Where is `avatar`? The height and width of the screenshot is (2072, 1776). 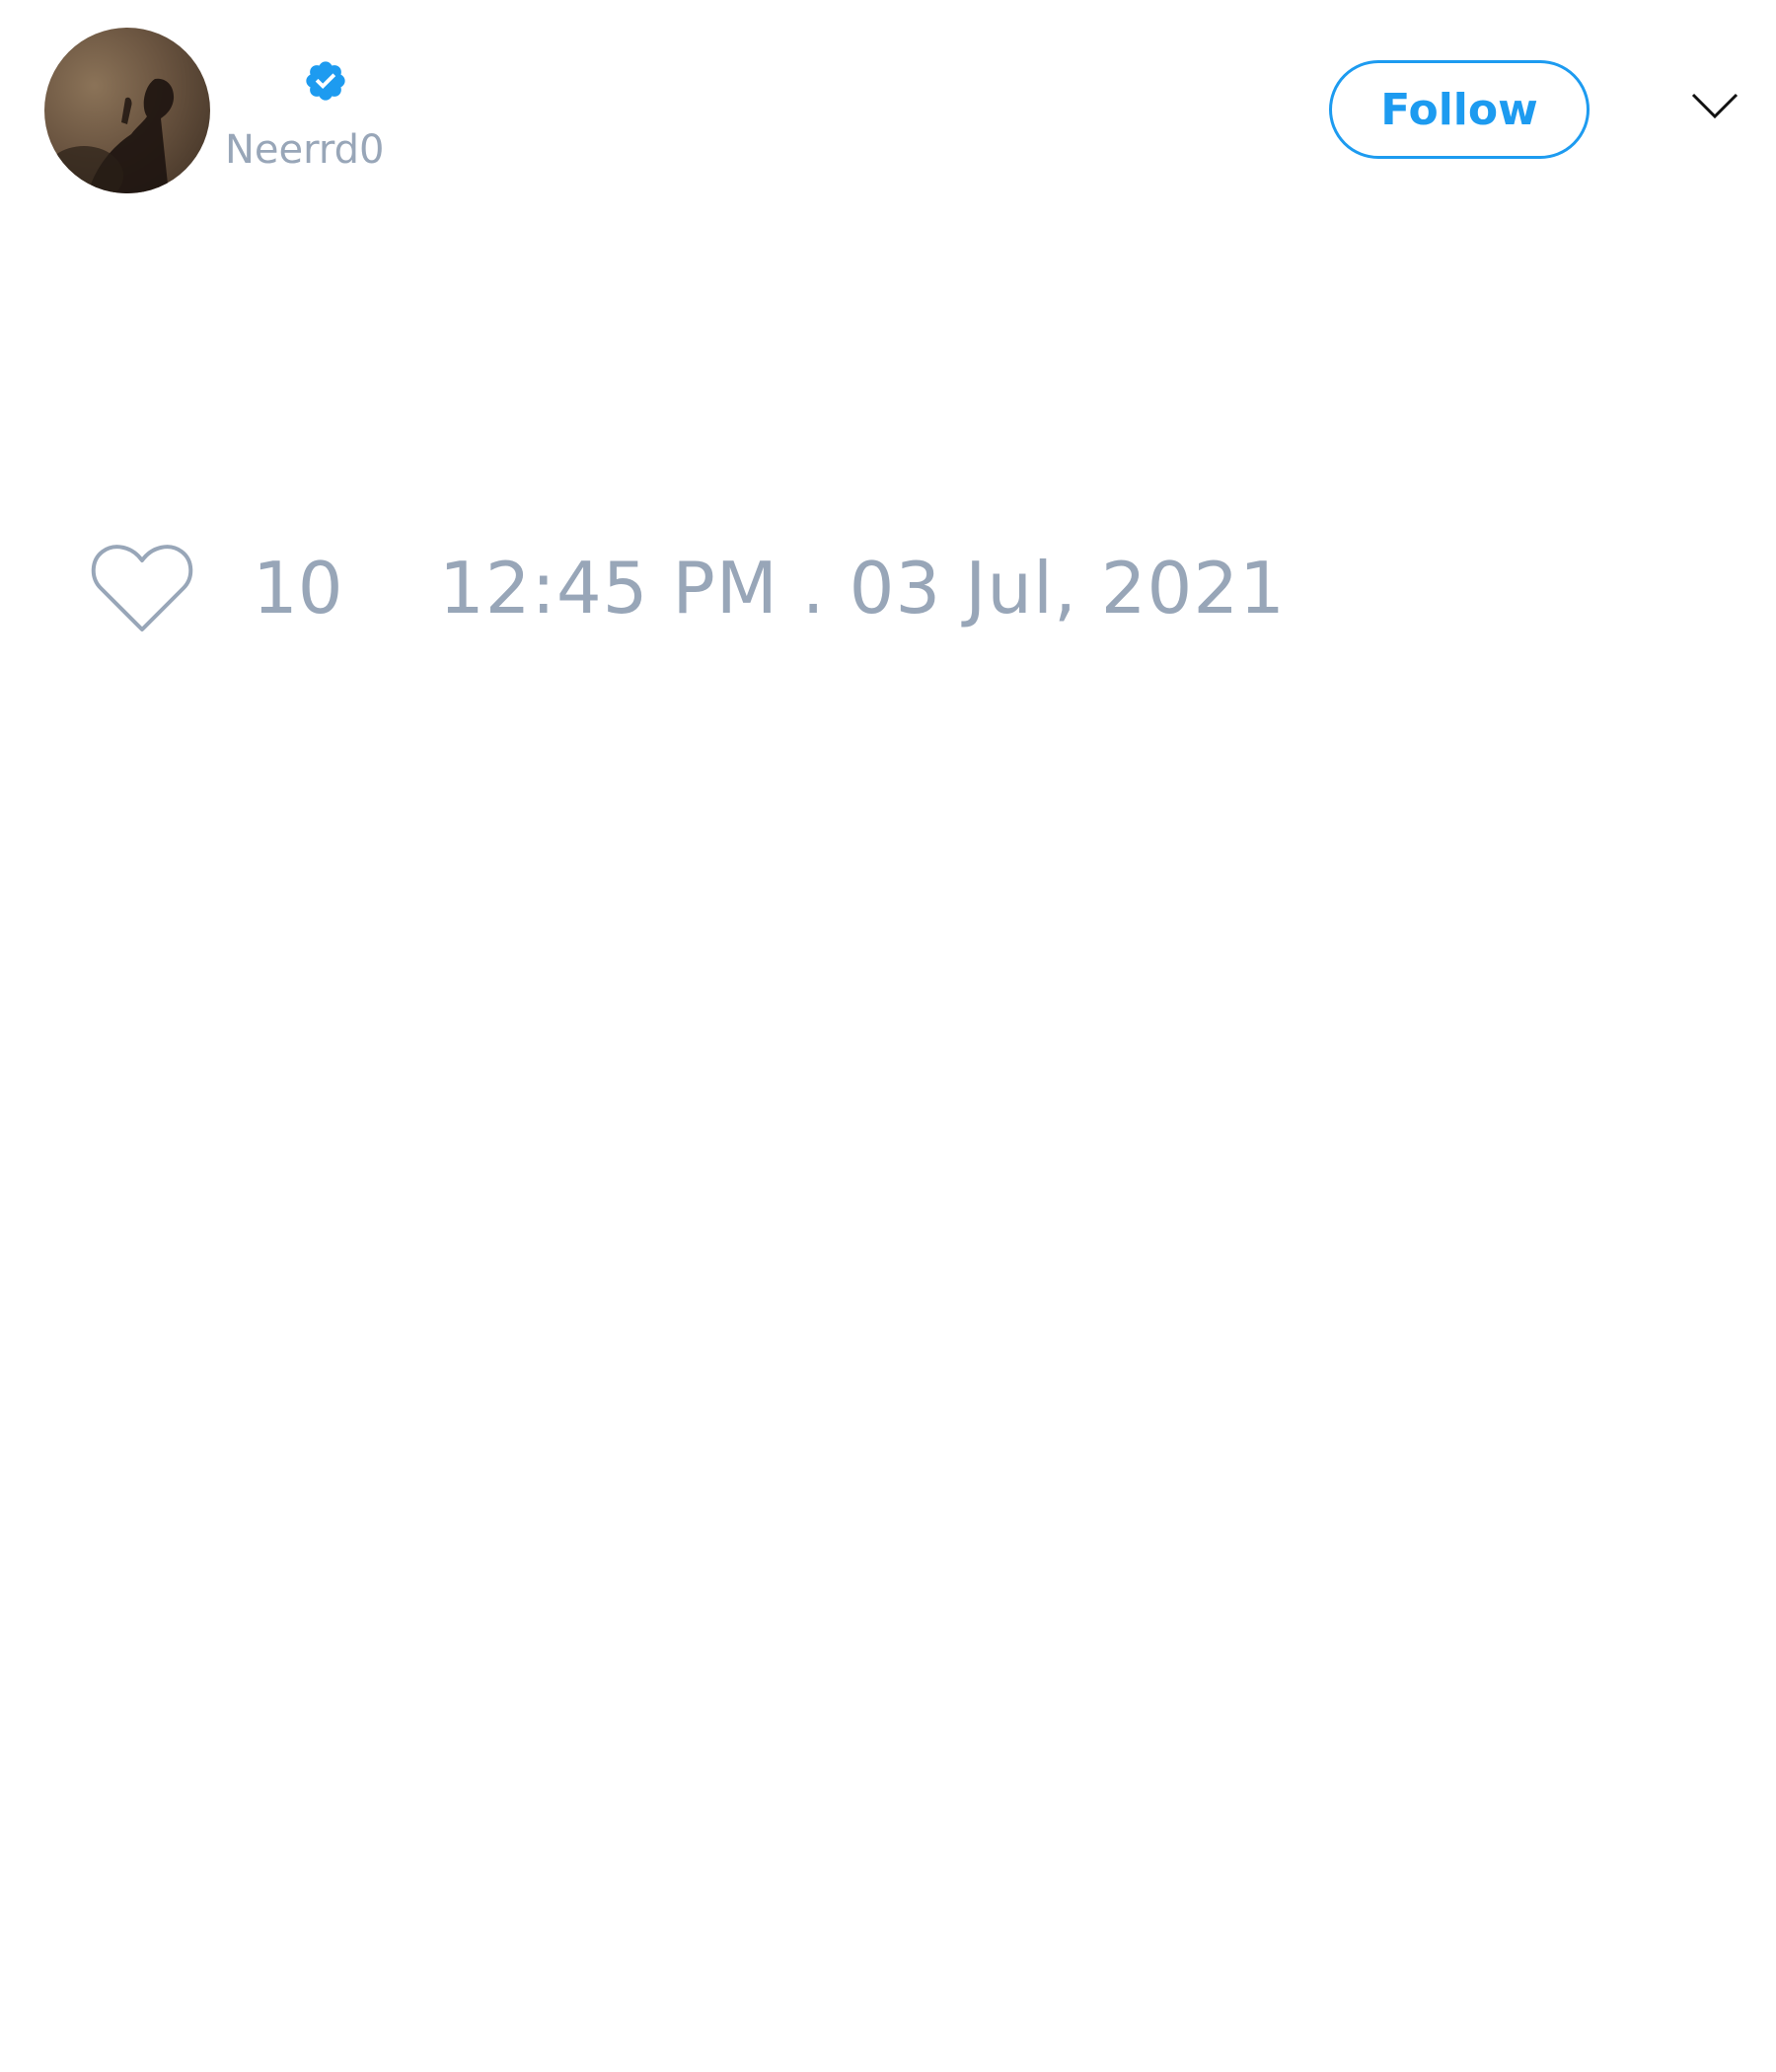 avatar is located at coordinates (127, 111).